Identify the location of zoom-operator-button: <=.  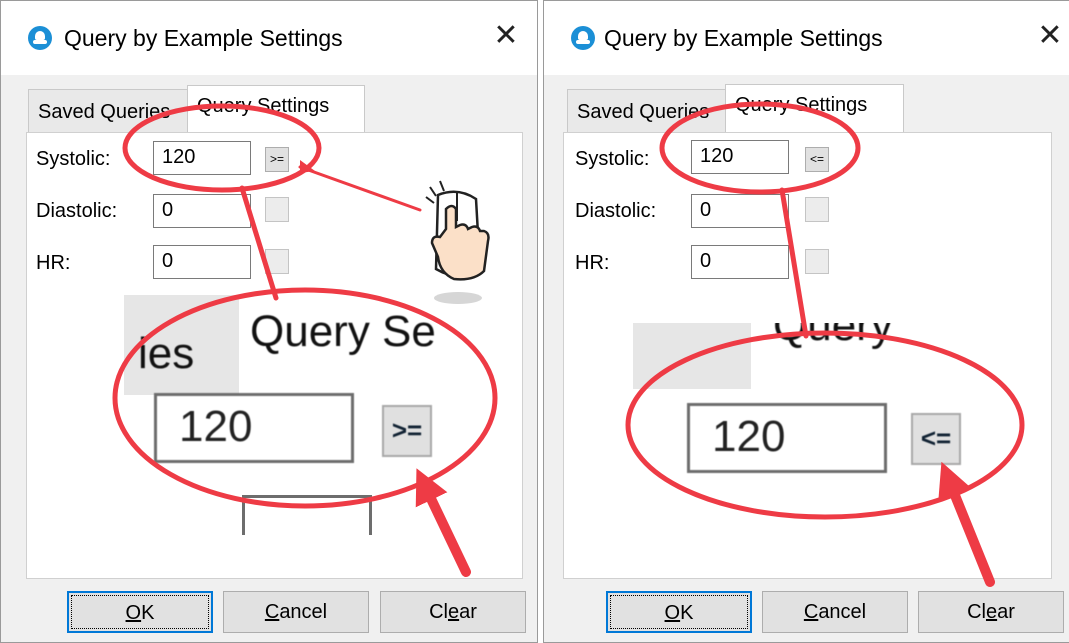
(936, 439).